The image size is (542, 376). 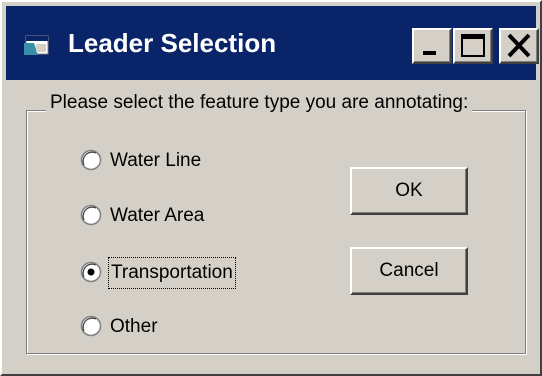 I want to click on radio-label: Transportation, so click(x=172, y=273).